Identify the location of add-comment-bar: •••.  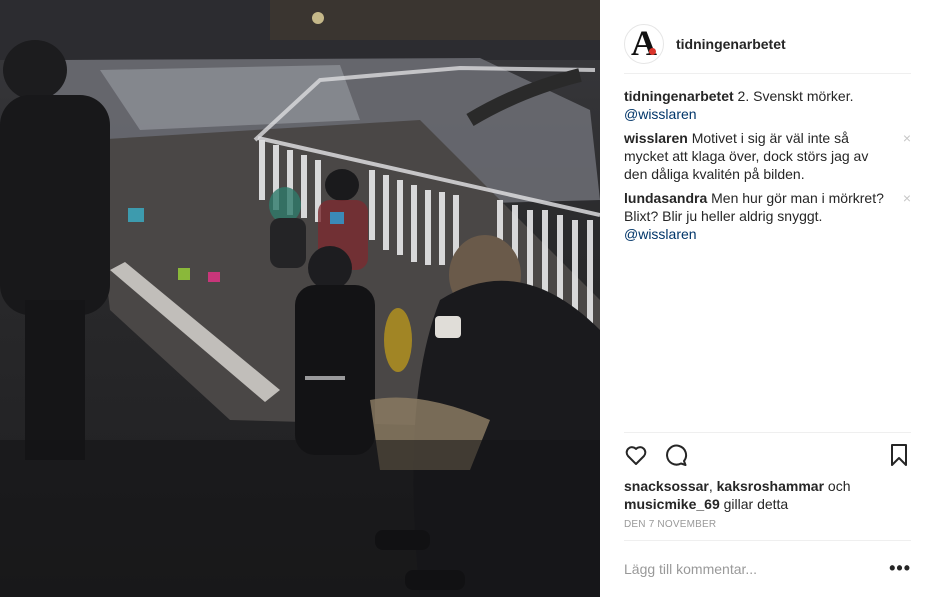
(767, 568).